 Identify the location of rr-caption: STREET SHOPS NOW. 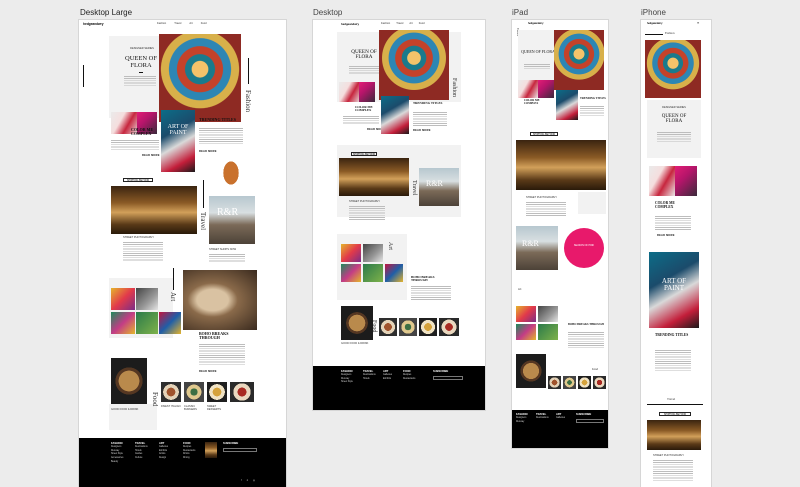
(222, 249).